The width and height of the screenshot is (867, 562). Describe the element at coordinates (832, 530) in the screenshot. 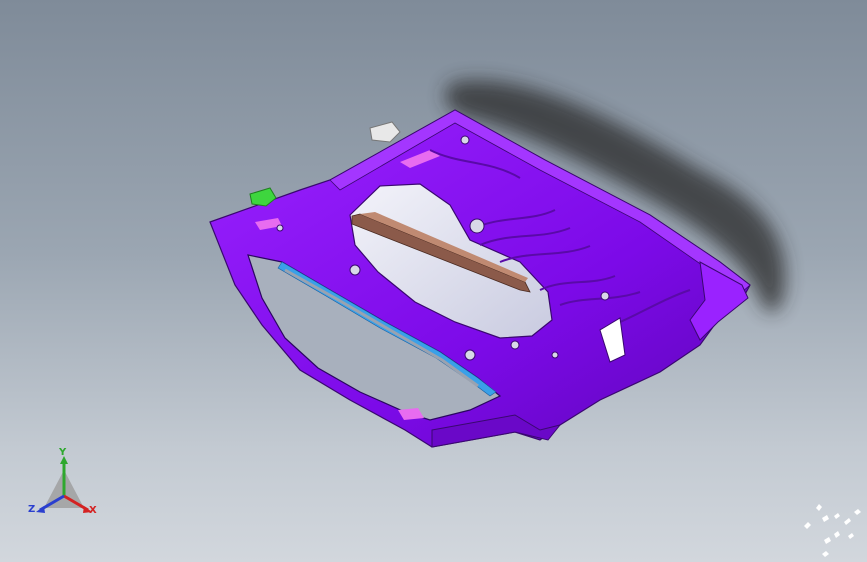

I see `bird-flock-icon` at that location.